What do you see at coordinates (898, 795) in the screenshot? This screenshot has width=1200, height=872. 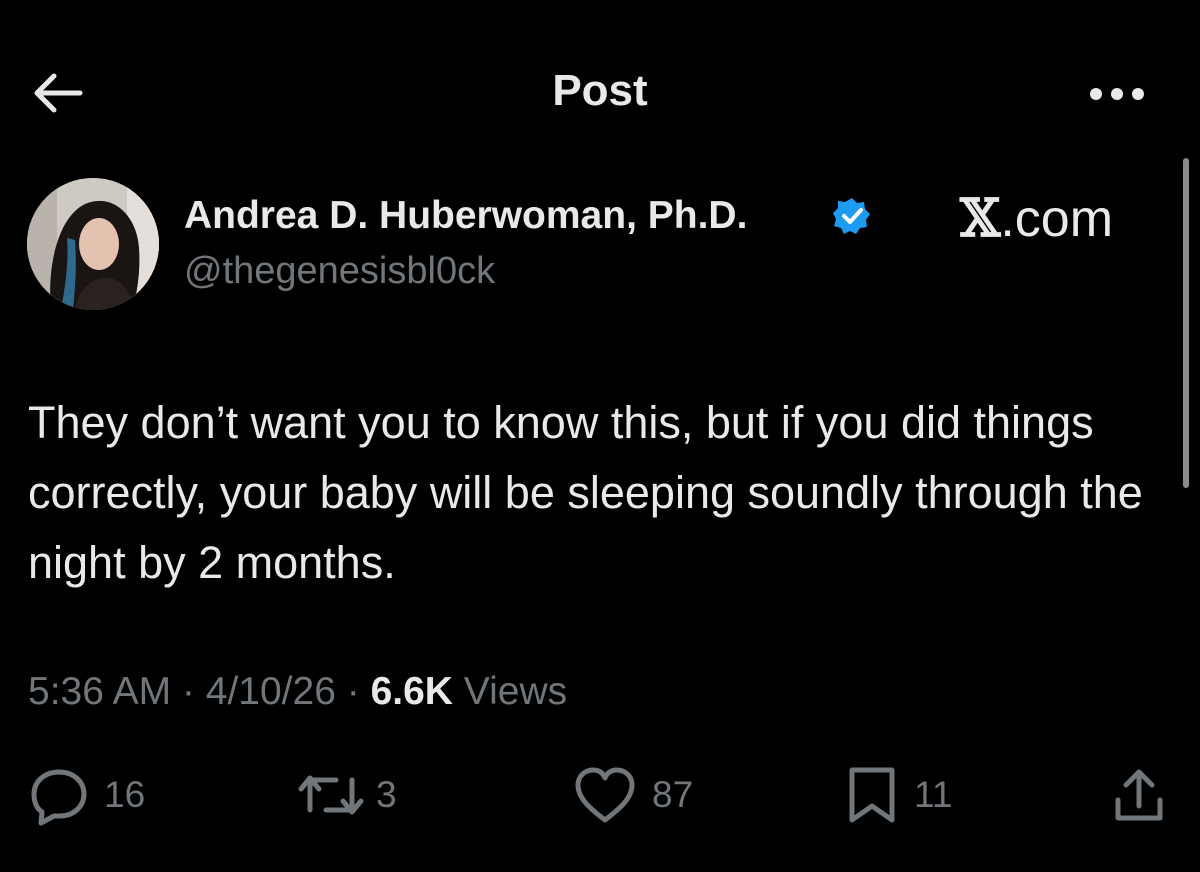 I see `bookmark-button: 11` at bounding box center [898, 795].